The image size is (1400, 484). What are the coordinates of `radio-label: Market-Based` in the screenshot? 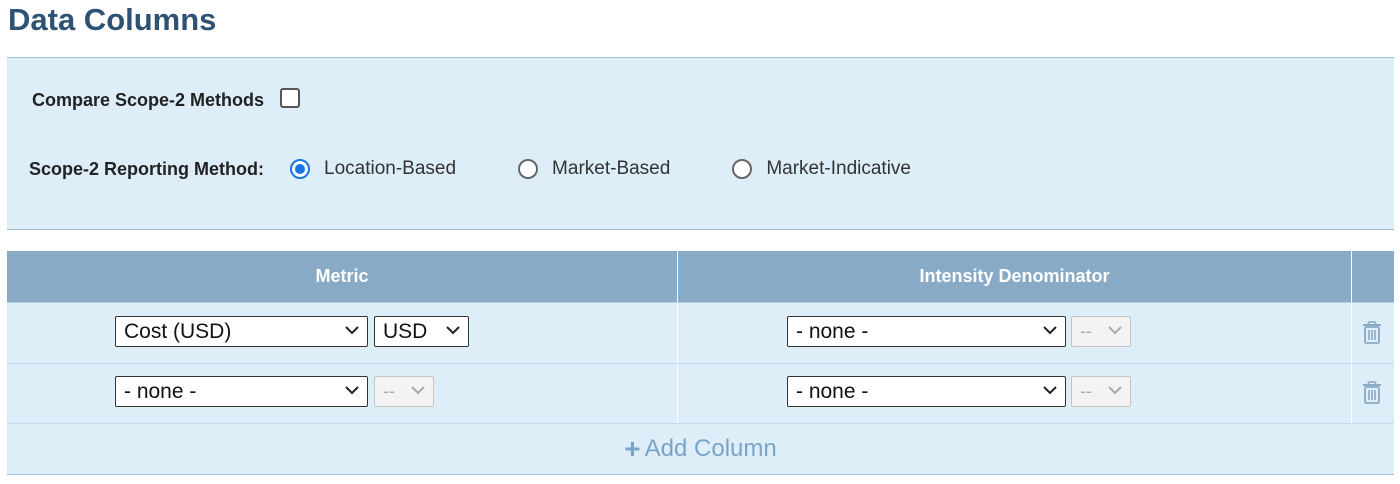 It's located at (611, 169).